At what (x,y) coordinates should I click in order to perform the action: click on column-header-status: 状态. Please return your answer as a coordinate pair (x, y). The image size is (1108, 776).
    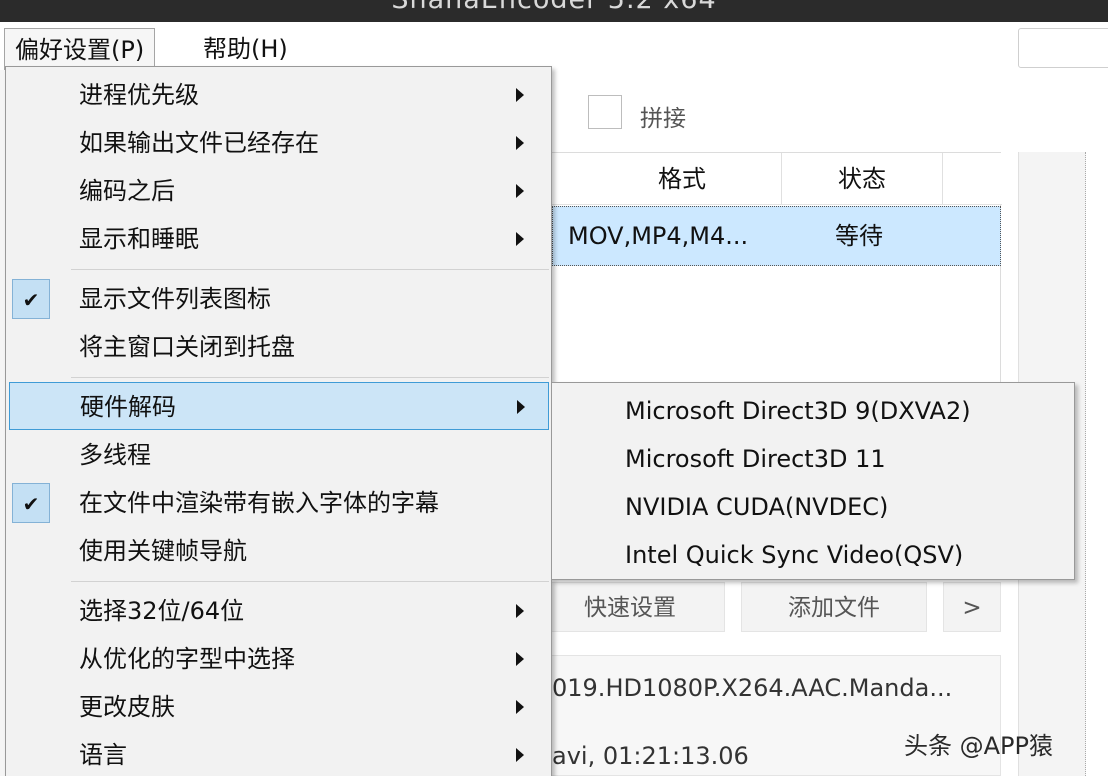
    Looking at the image, I should click on (862, 179).